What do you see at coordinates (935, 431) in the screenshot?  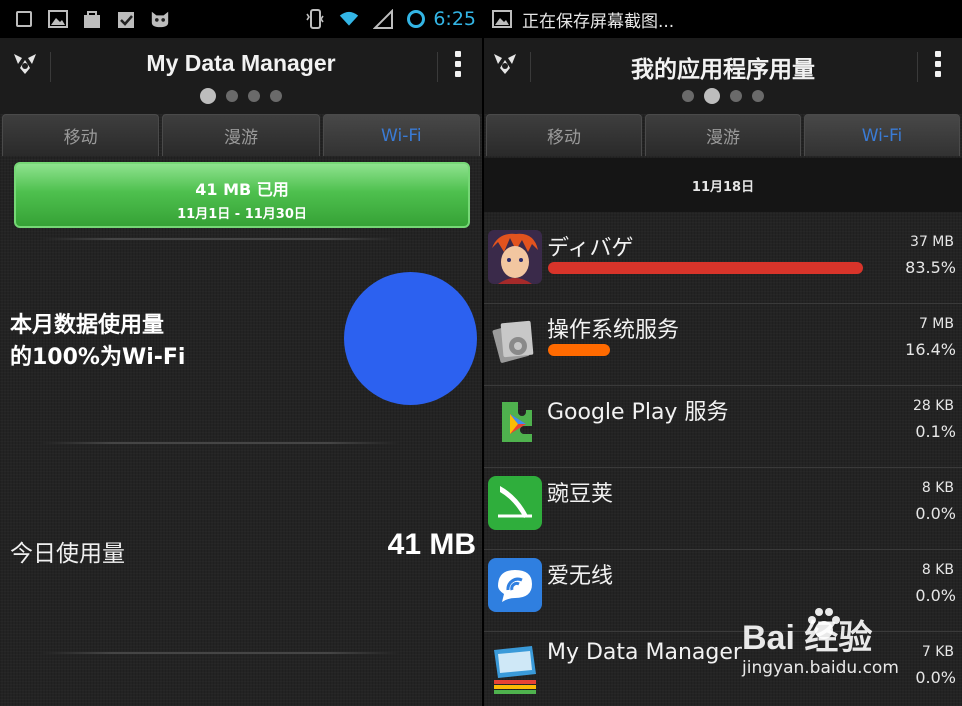 I see `app-data-percent: 0.1%` at bounding box center [935, 431].